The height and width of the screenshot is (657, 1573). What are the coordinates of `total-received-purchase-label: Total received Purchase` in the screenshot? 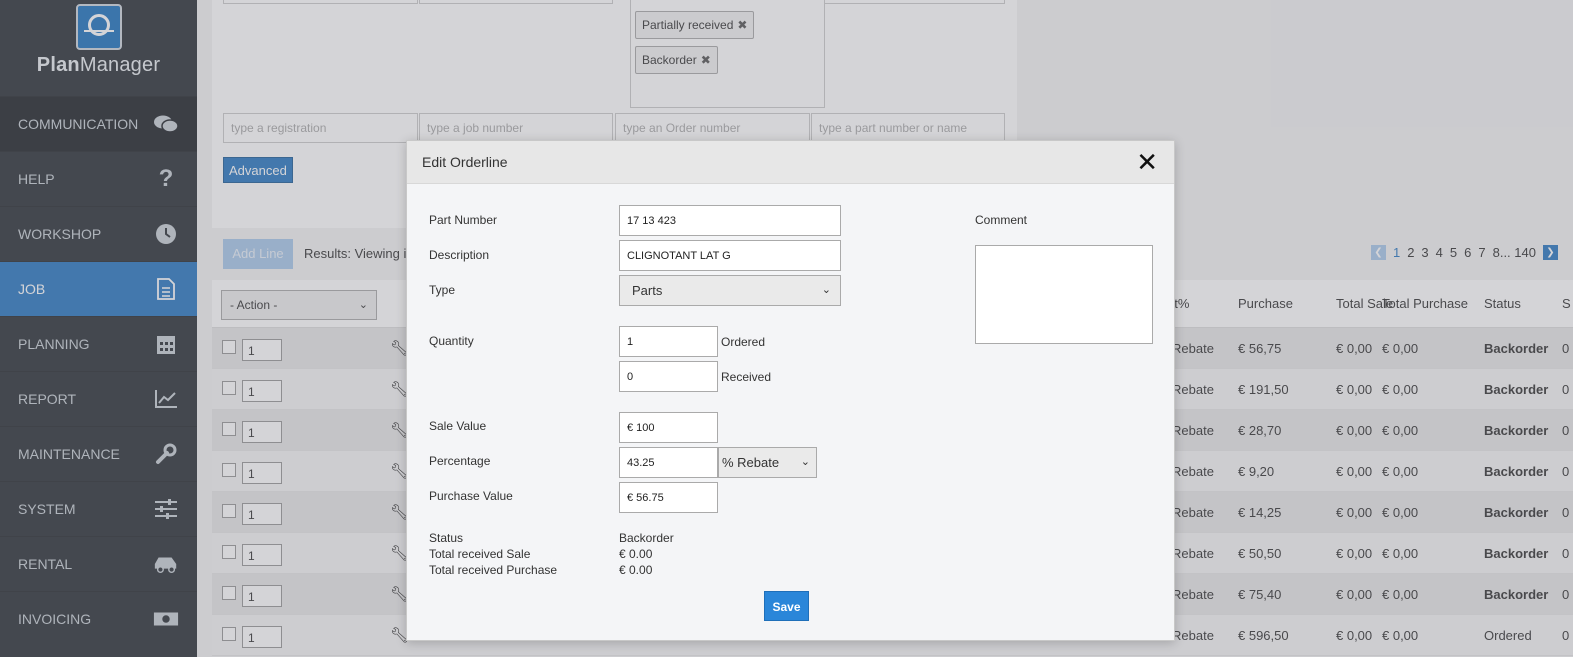 It's located at (493, 570).